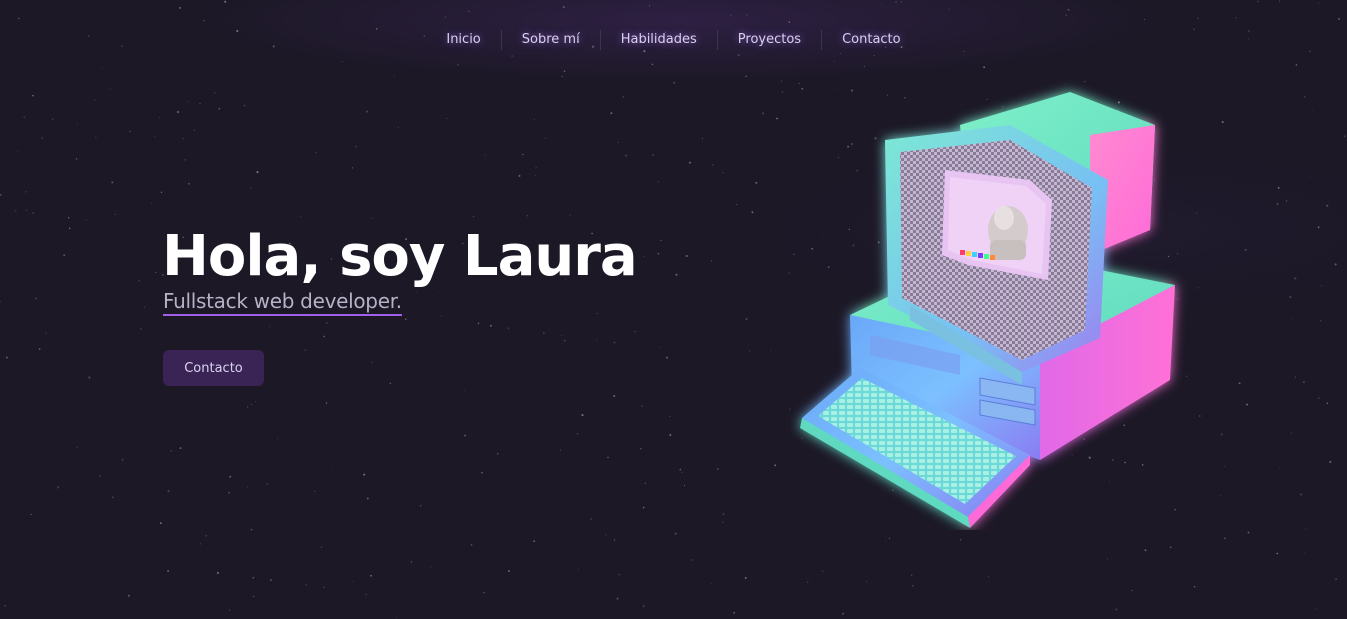  I want to click on nav-item-proyectos: Proyectos, so click(769, 40).